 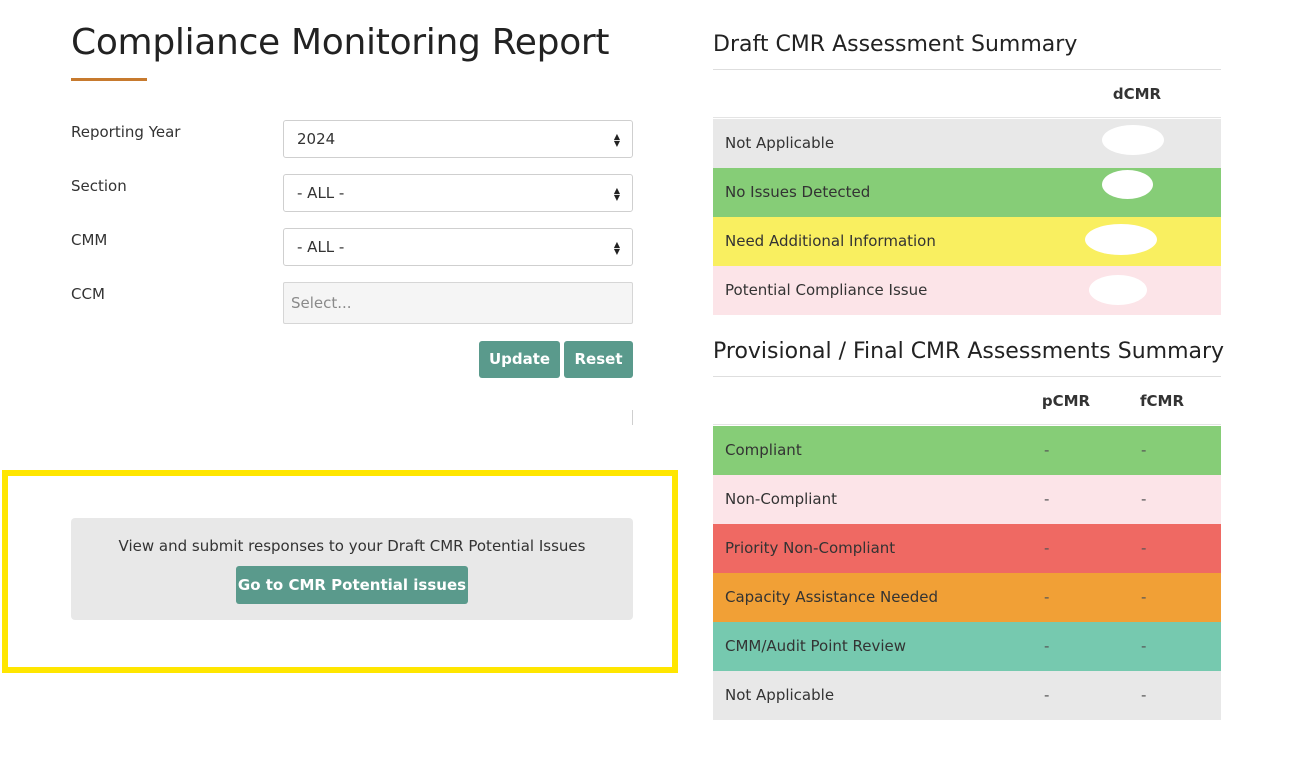 What do you see at coordinates (967, 499) in the screenshot?
I see `final-row-non-compliant: Non-Compliant - -` at bounding box center [967, 499].